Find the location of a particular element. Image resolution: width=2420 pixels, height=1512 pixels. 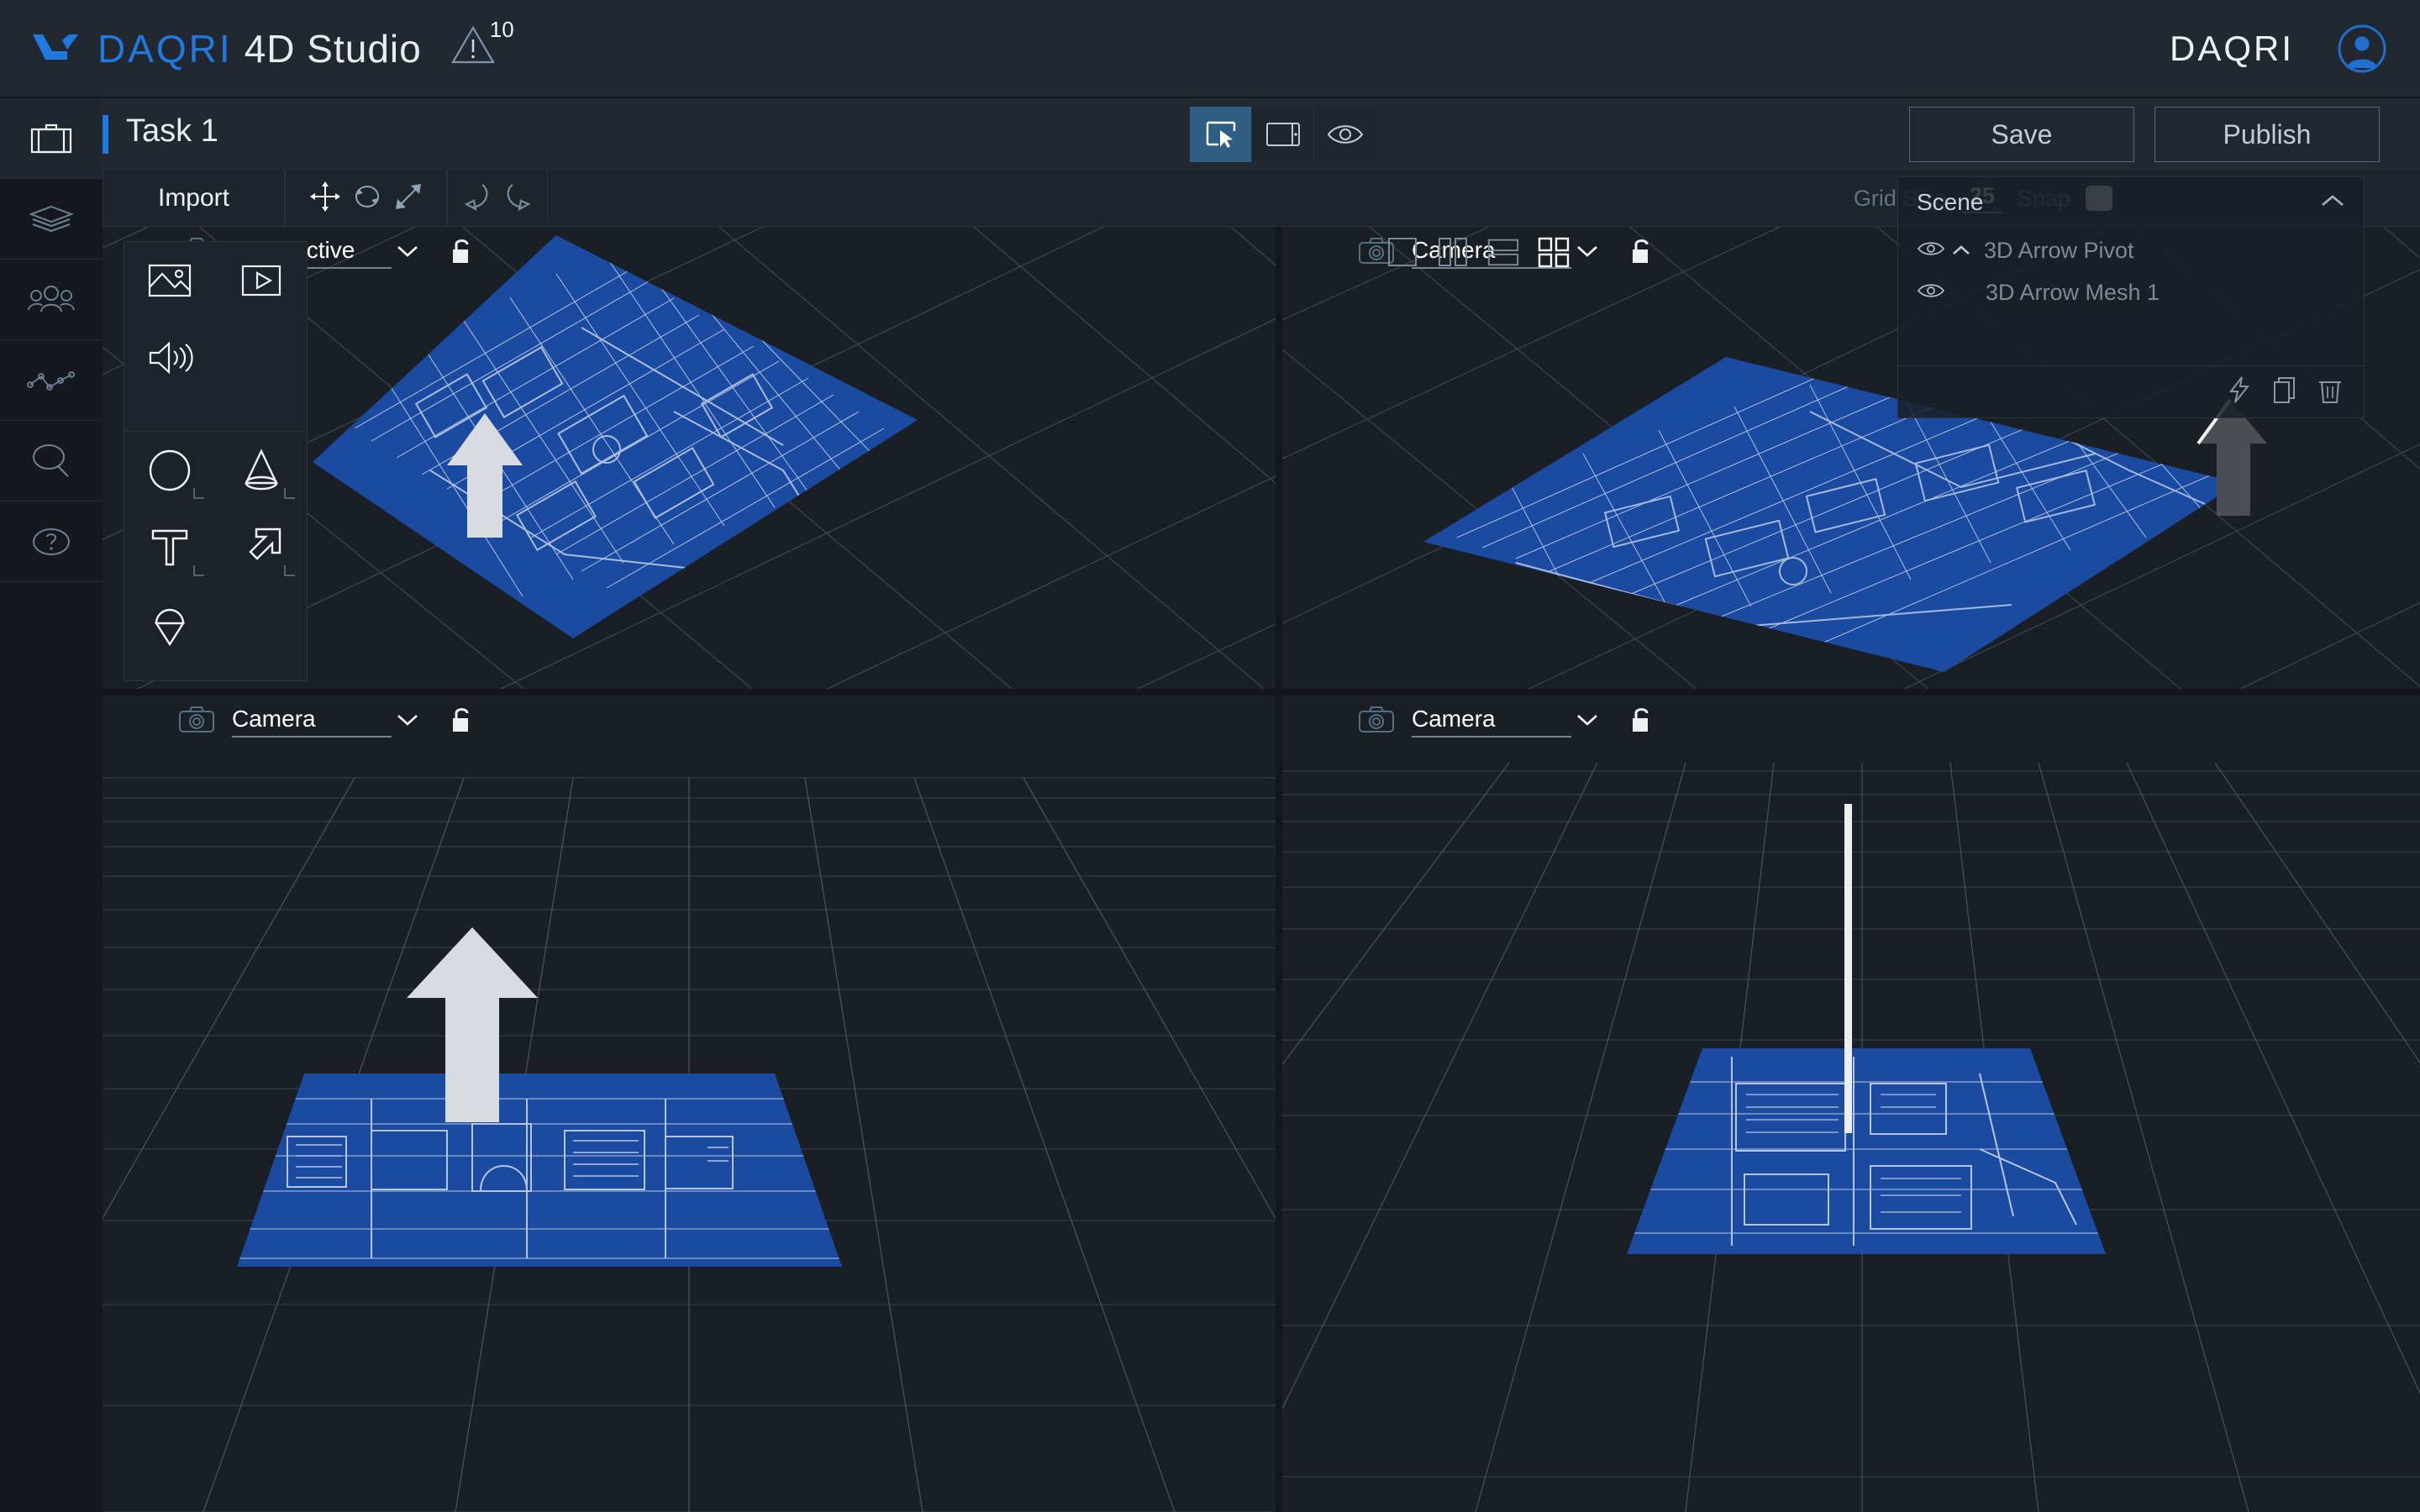

eye-preview-icon is located at coordinates (1346, 134).